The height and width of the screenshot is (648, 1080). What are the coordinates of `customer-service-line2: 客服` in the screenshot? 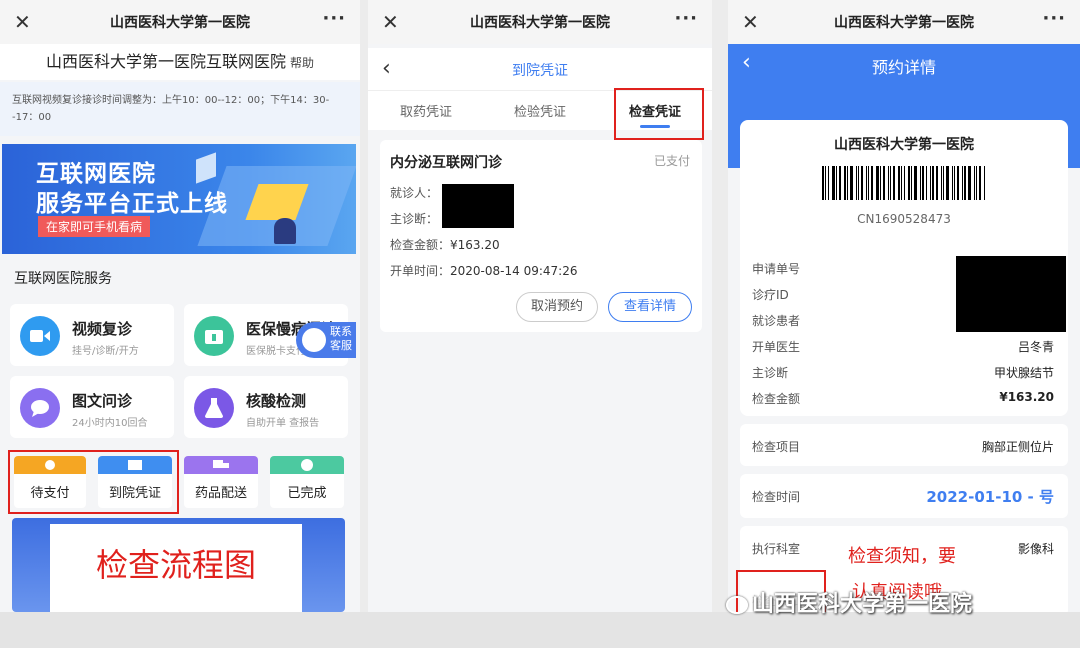 It's located at (341, 345).